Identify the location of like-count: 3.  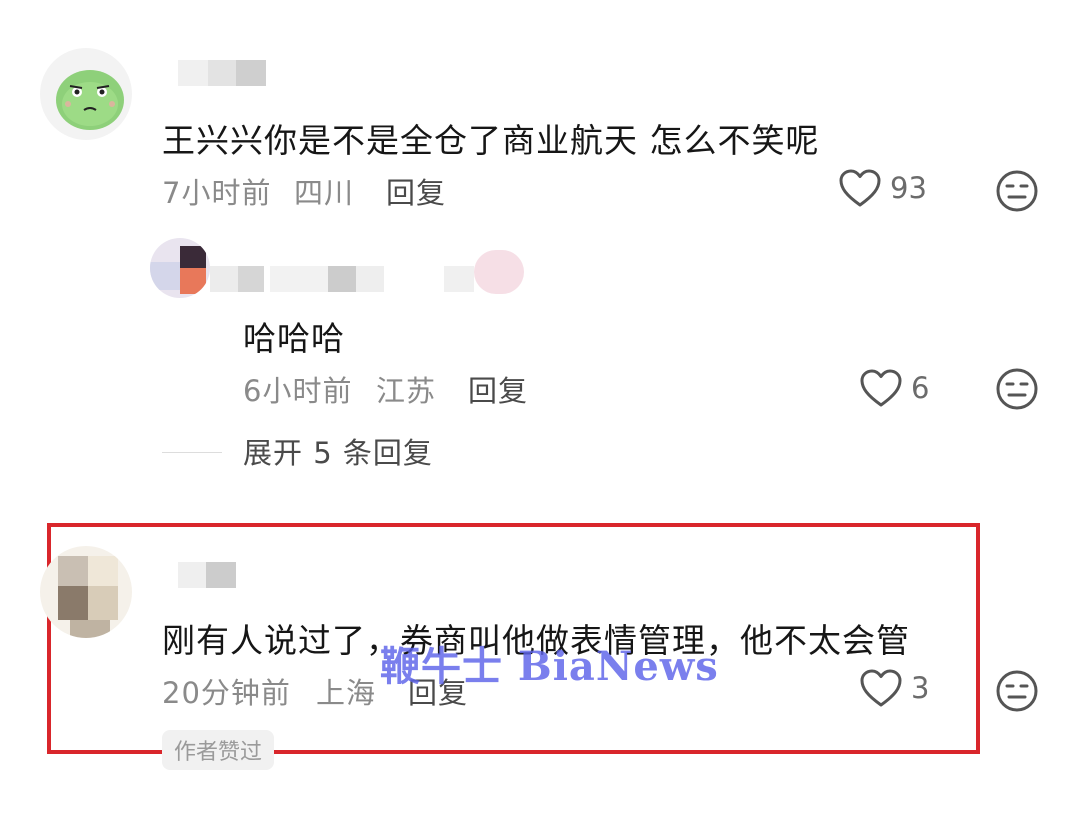
(920, 688).